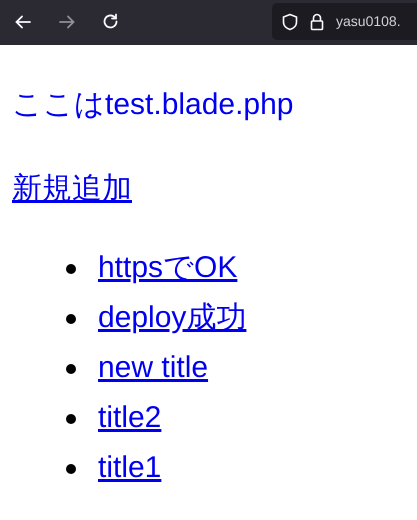 This screenshot has height=520, width=417. I want to click on post-link: httpsでOK, so click(168, 268).